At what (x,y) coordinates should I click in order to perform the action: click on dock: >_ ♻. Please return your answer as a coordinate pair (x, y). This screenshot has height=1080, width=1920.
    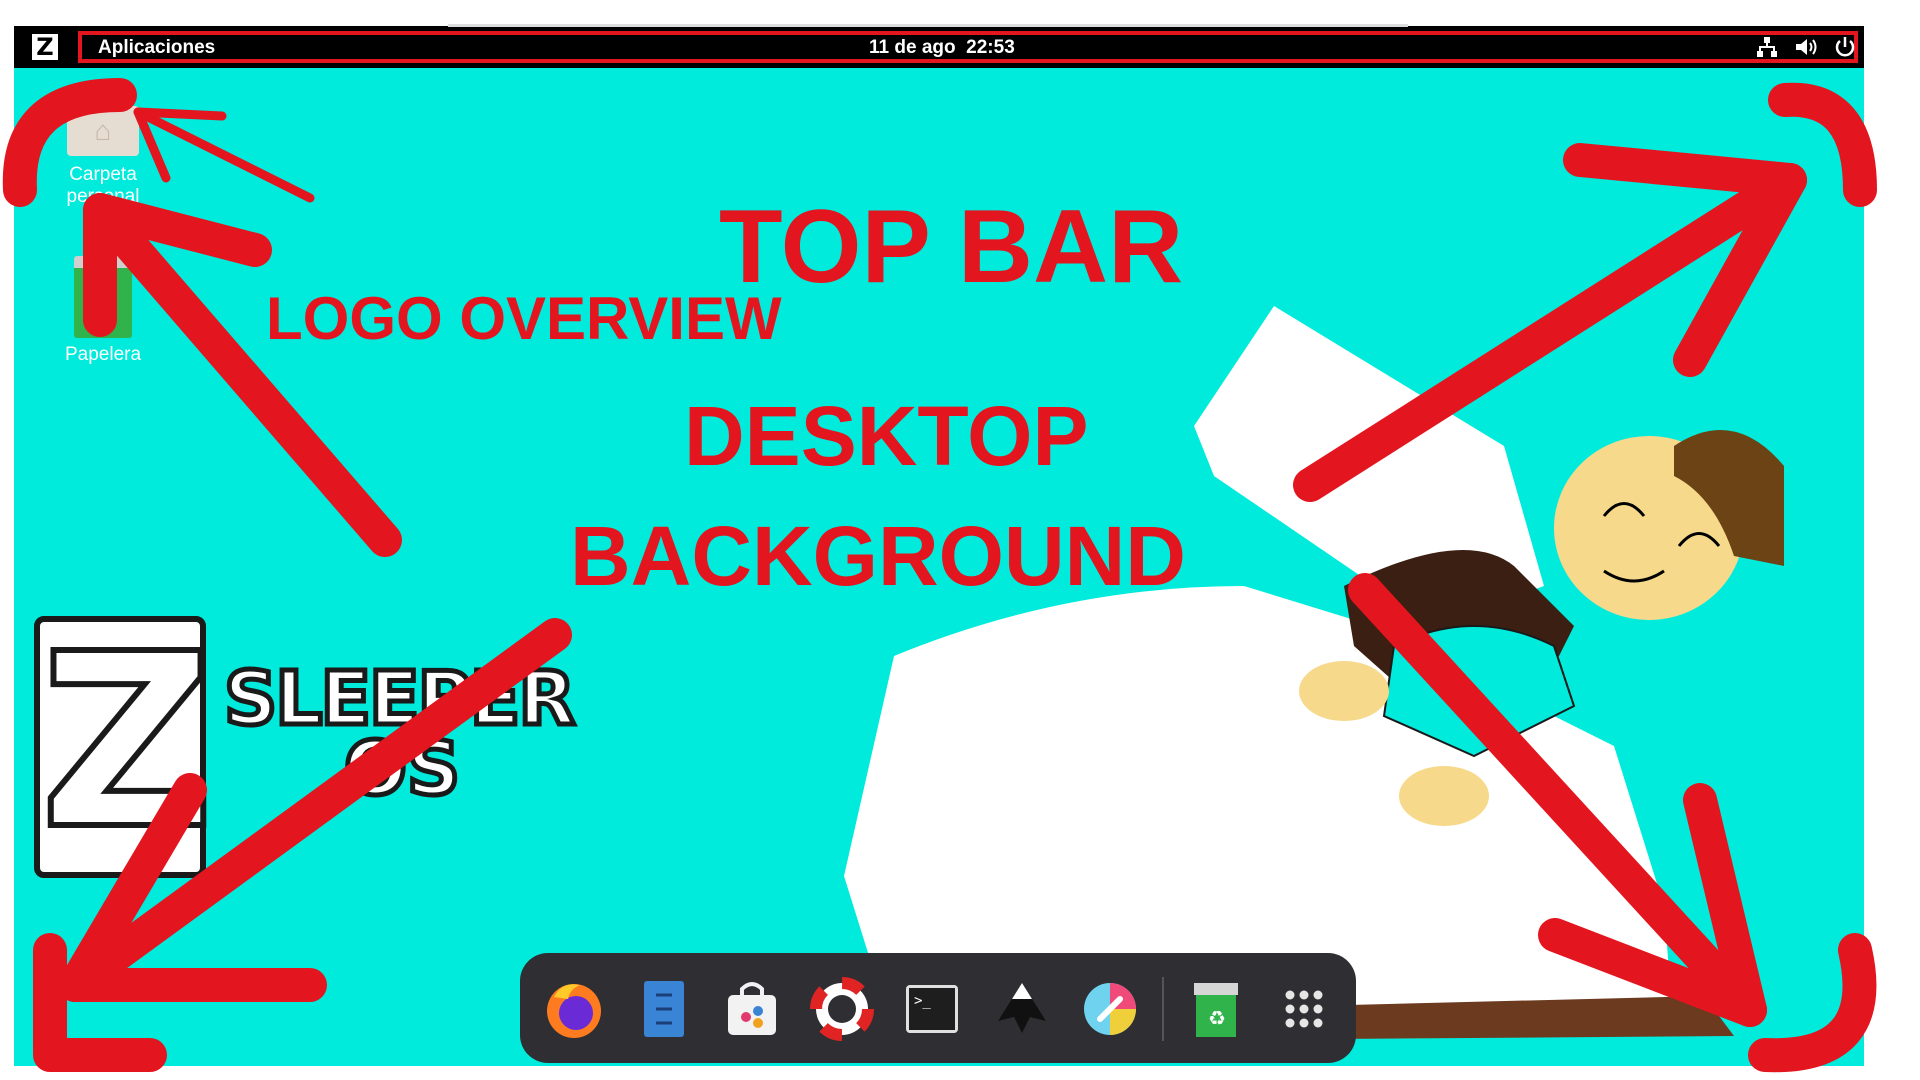
    Looking at the image, I should click on (938, 1008).